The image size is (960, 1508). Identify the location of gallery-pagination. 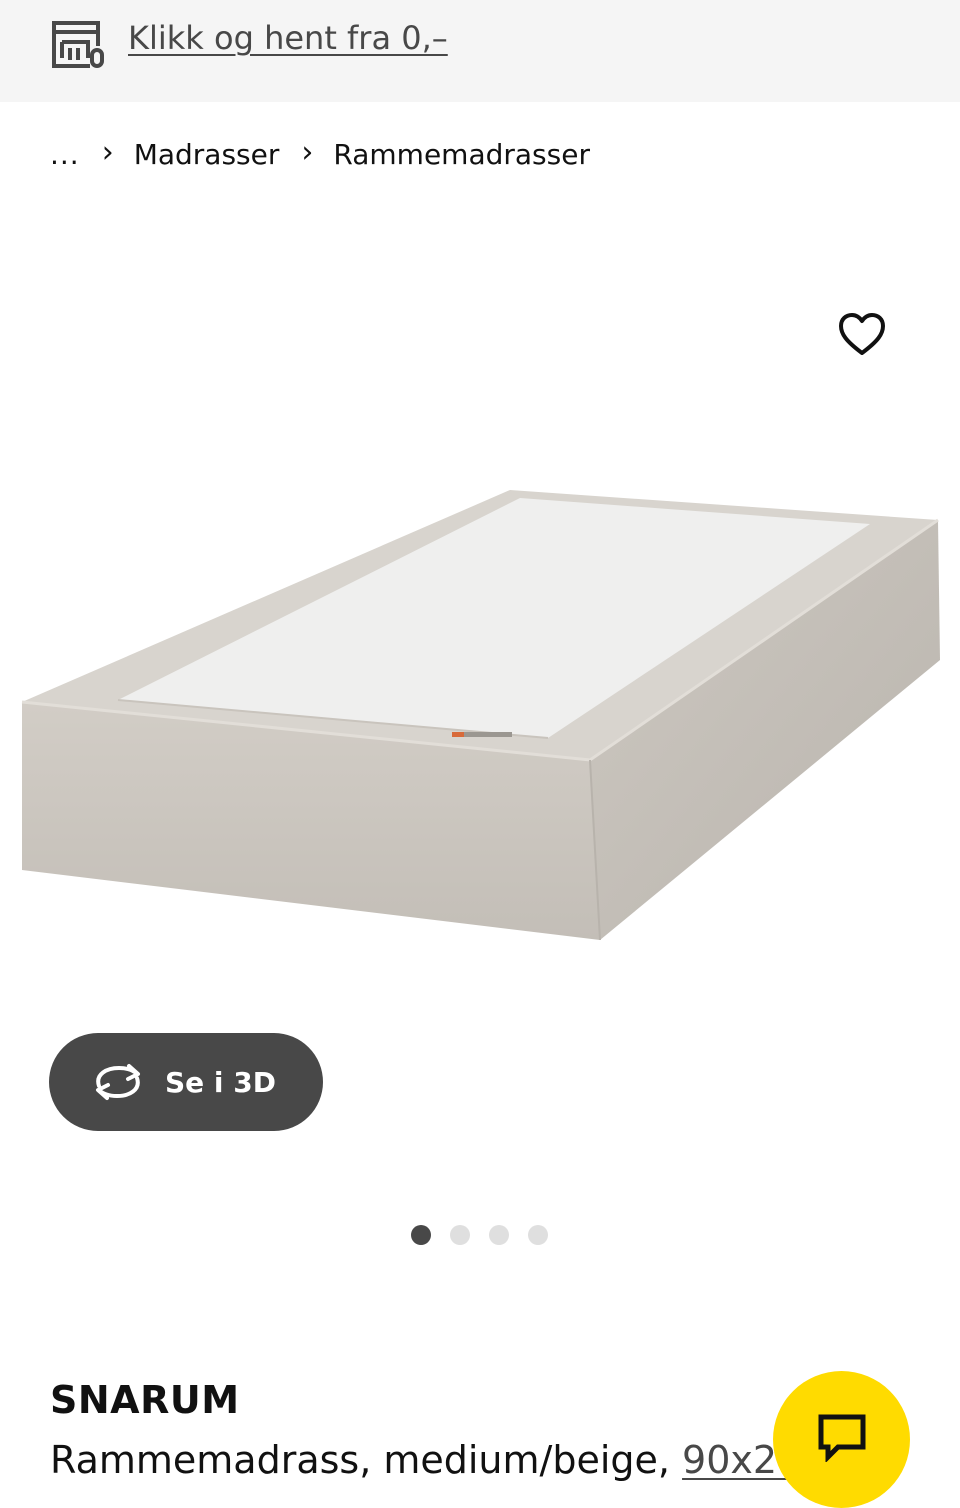
(479, 1235).